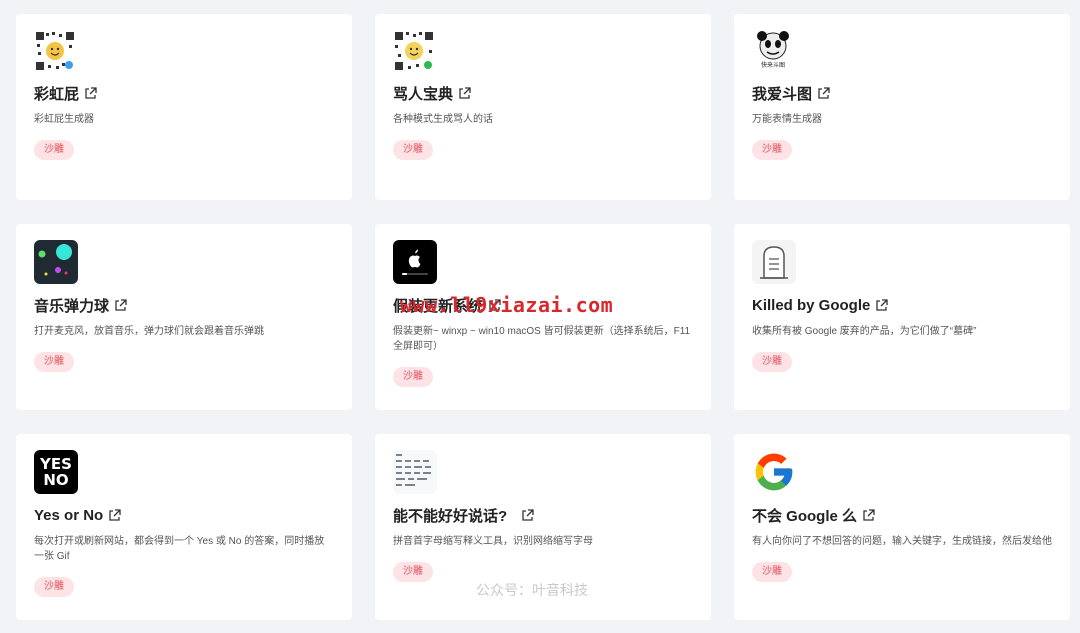  What do you see at coordinates (64, 119) in the screenshot?
I see `card-description: 彩虹屁生成器` at bounding box center [64, 119].